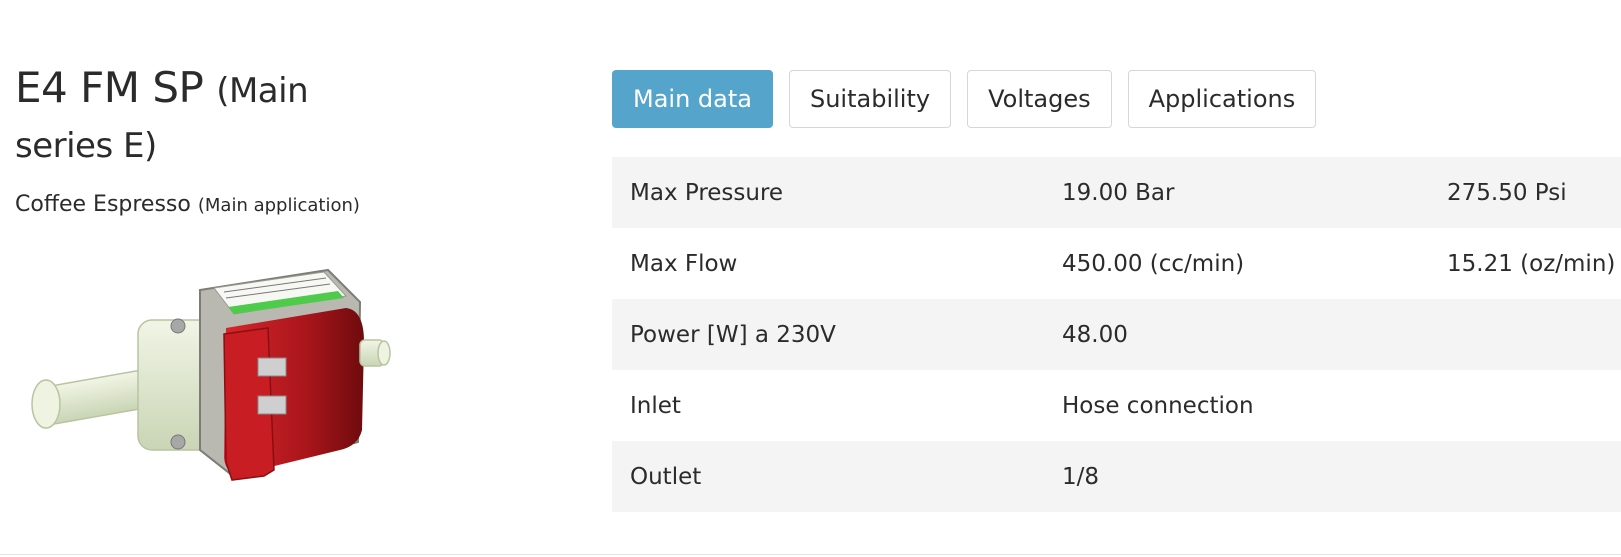  I want to click on application-note: (Main application), so click(278, 205).